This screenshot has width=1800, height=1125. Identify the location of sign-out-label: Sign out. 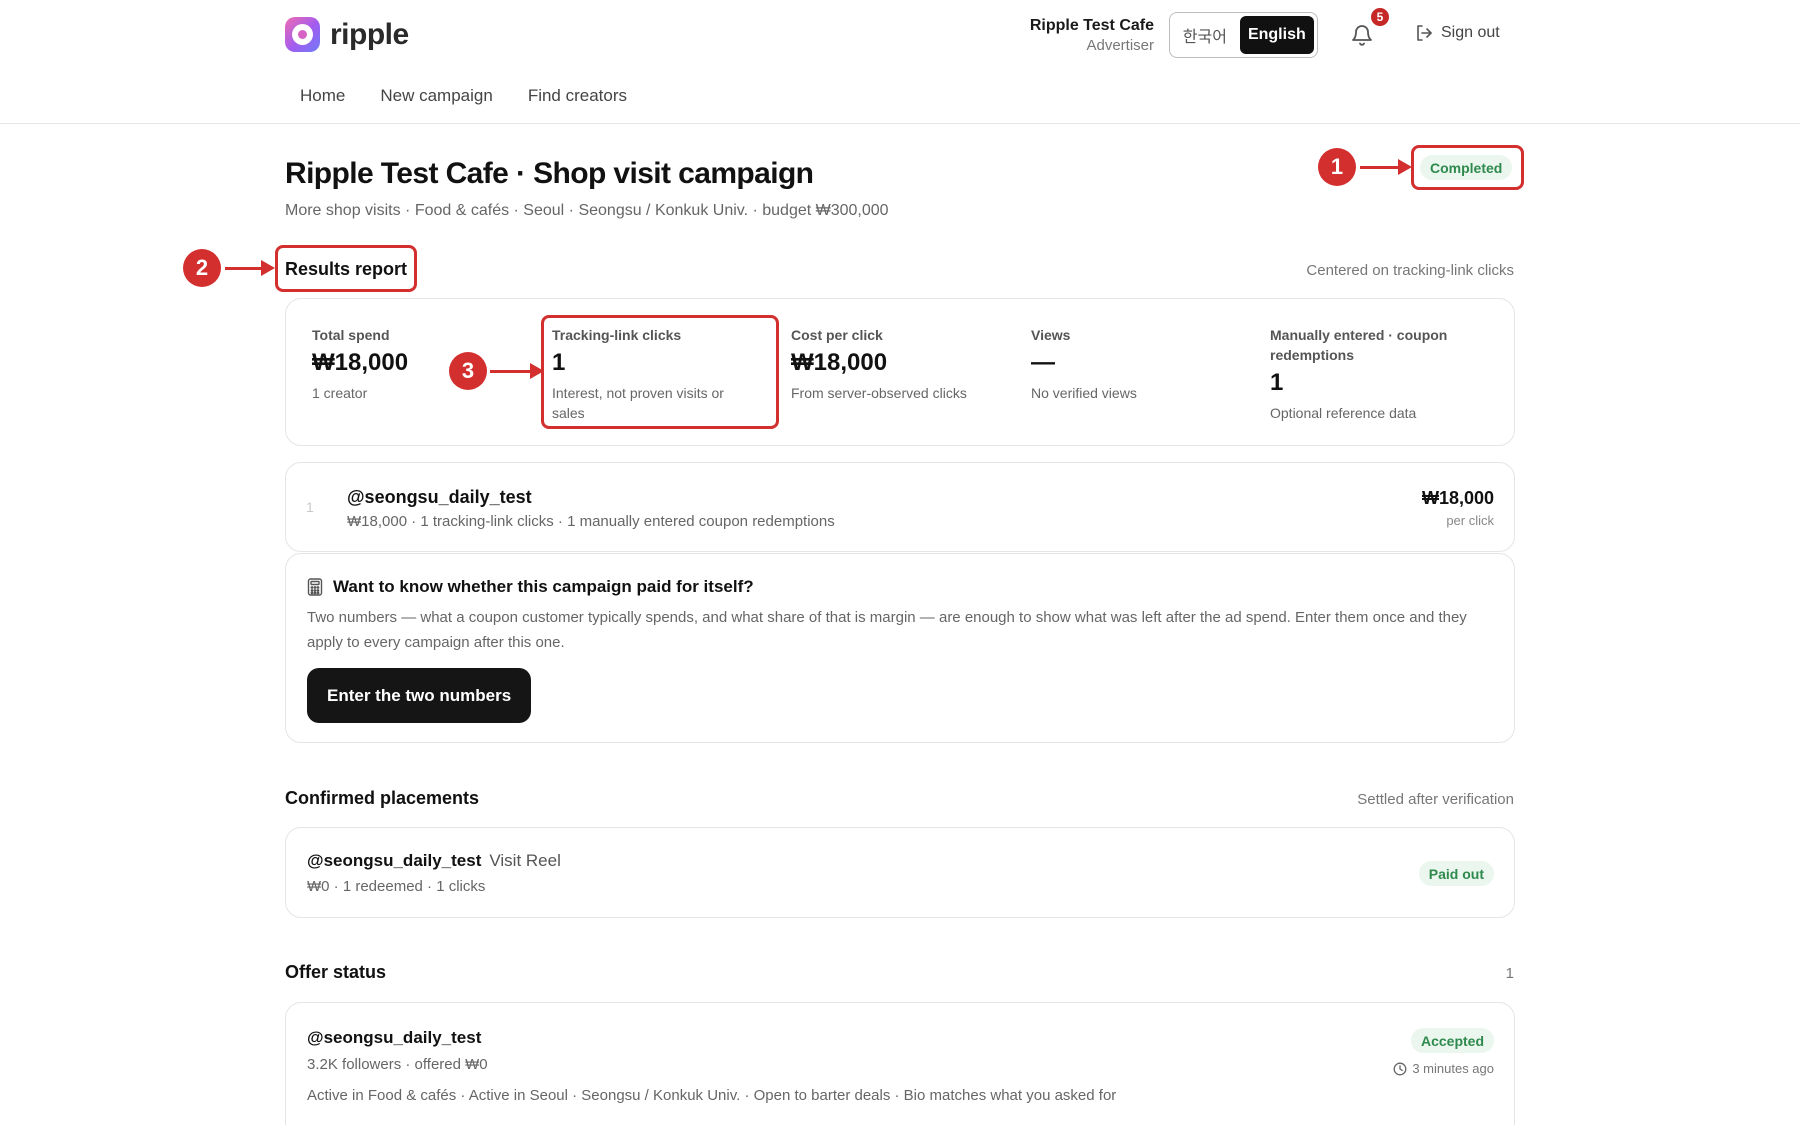
(1470, 32).